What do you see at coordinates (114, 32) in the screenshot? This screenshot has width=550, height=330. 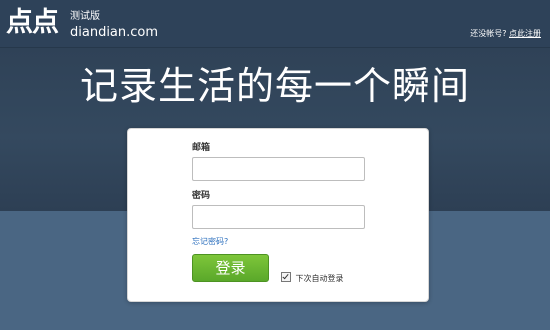 I see `site-domain: diandian.com` at bounding box center [114, 32].